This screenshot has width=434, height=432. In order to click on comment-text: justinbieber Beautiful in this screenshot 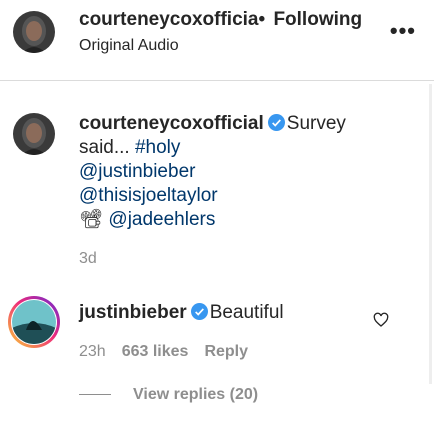, I will do `click(181, 313)`.